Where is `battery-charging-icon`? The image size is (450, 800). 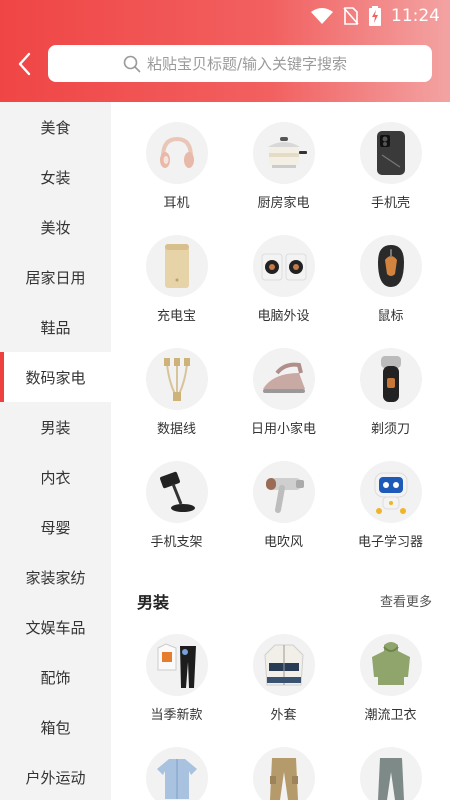 battery-charging-icon is located at coordinates (375, 16).